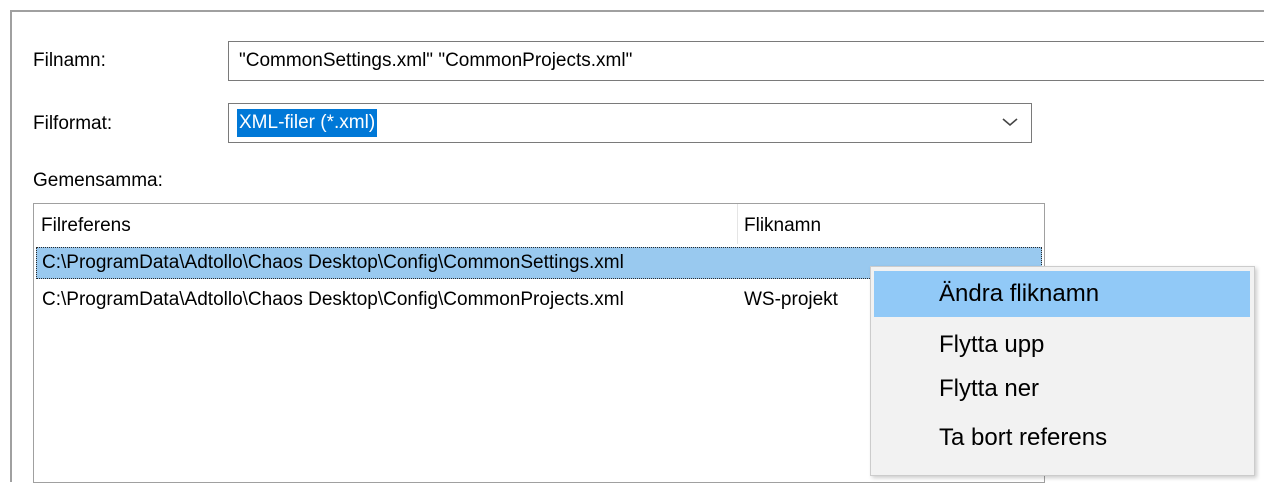 The width and height of the screenshot is (1264, 483). Describe the element at coordinates (73, 123) in the screenshot. I see `format-label: Filformat:` at that location.